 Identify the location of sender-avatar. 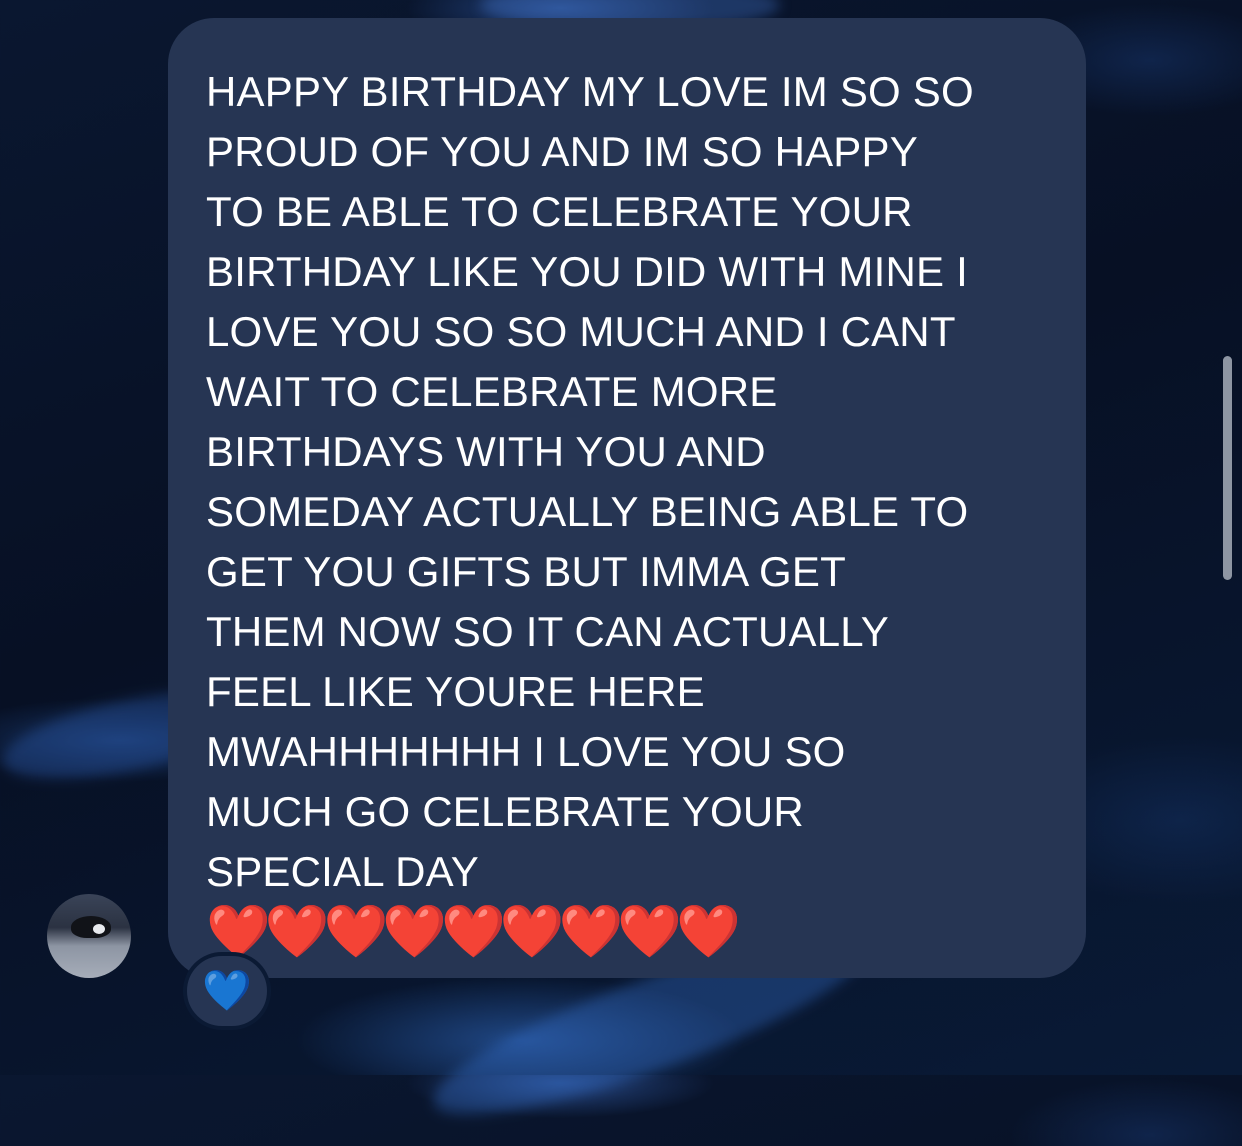
(89, 936).